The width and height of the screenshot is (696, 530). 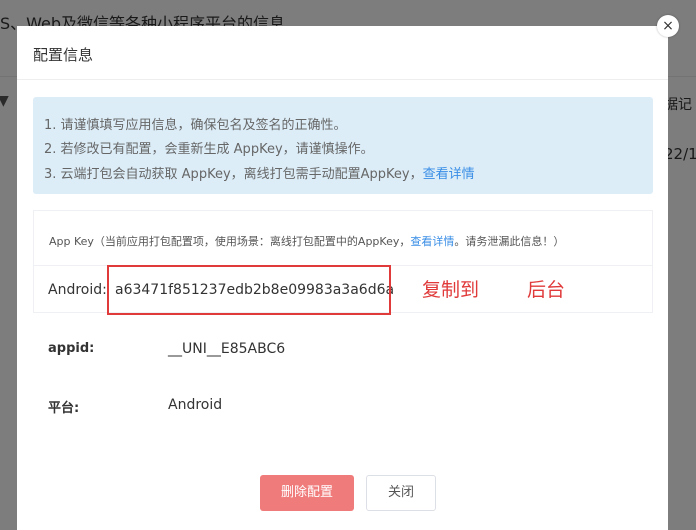 What do you see at coordinates (249, 290) in the screenshot?
I see `annotation-highlight-box` at bounding box center [249, 290].